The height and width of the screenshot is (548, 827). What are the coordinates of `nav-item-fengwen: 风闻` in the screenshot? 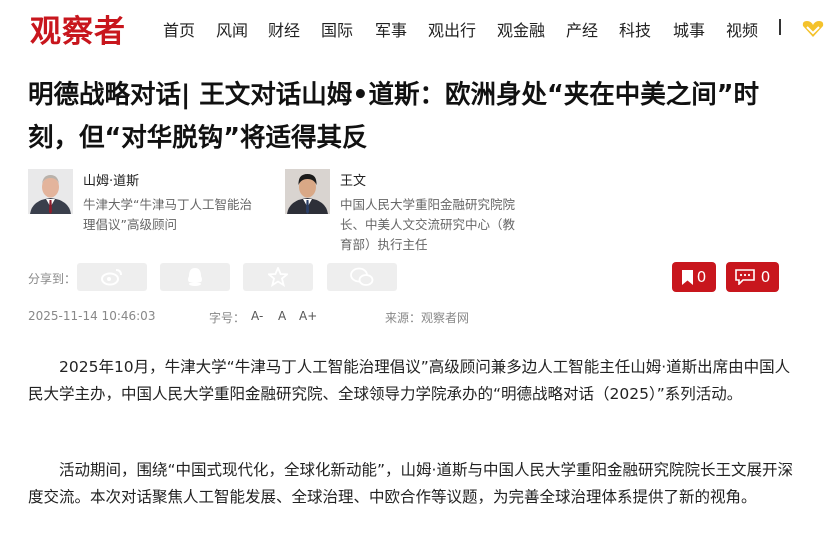 It's located at (232, 29).